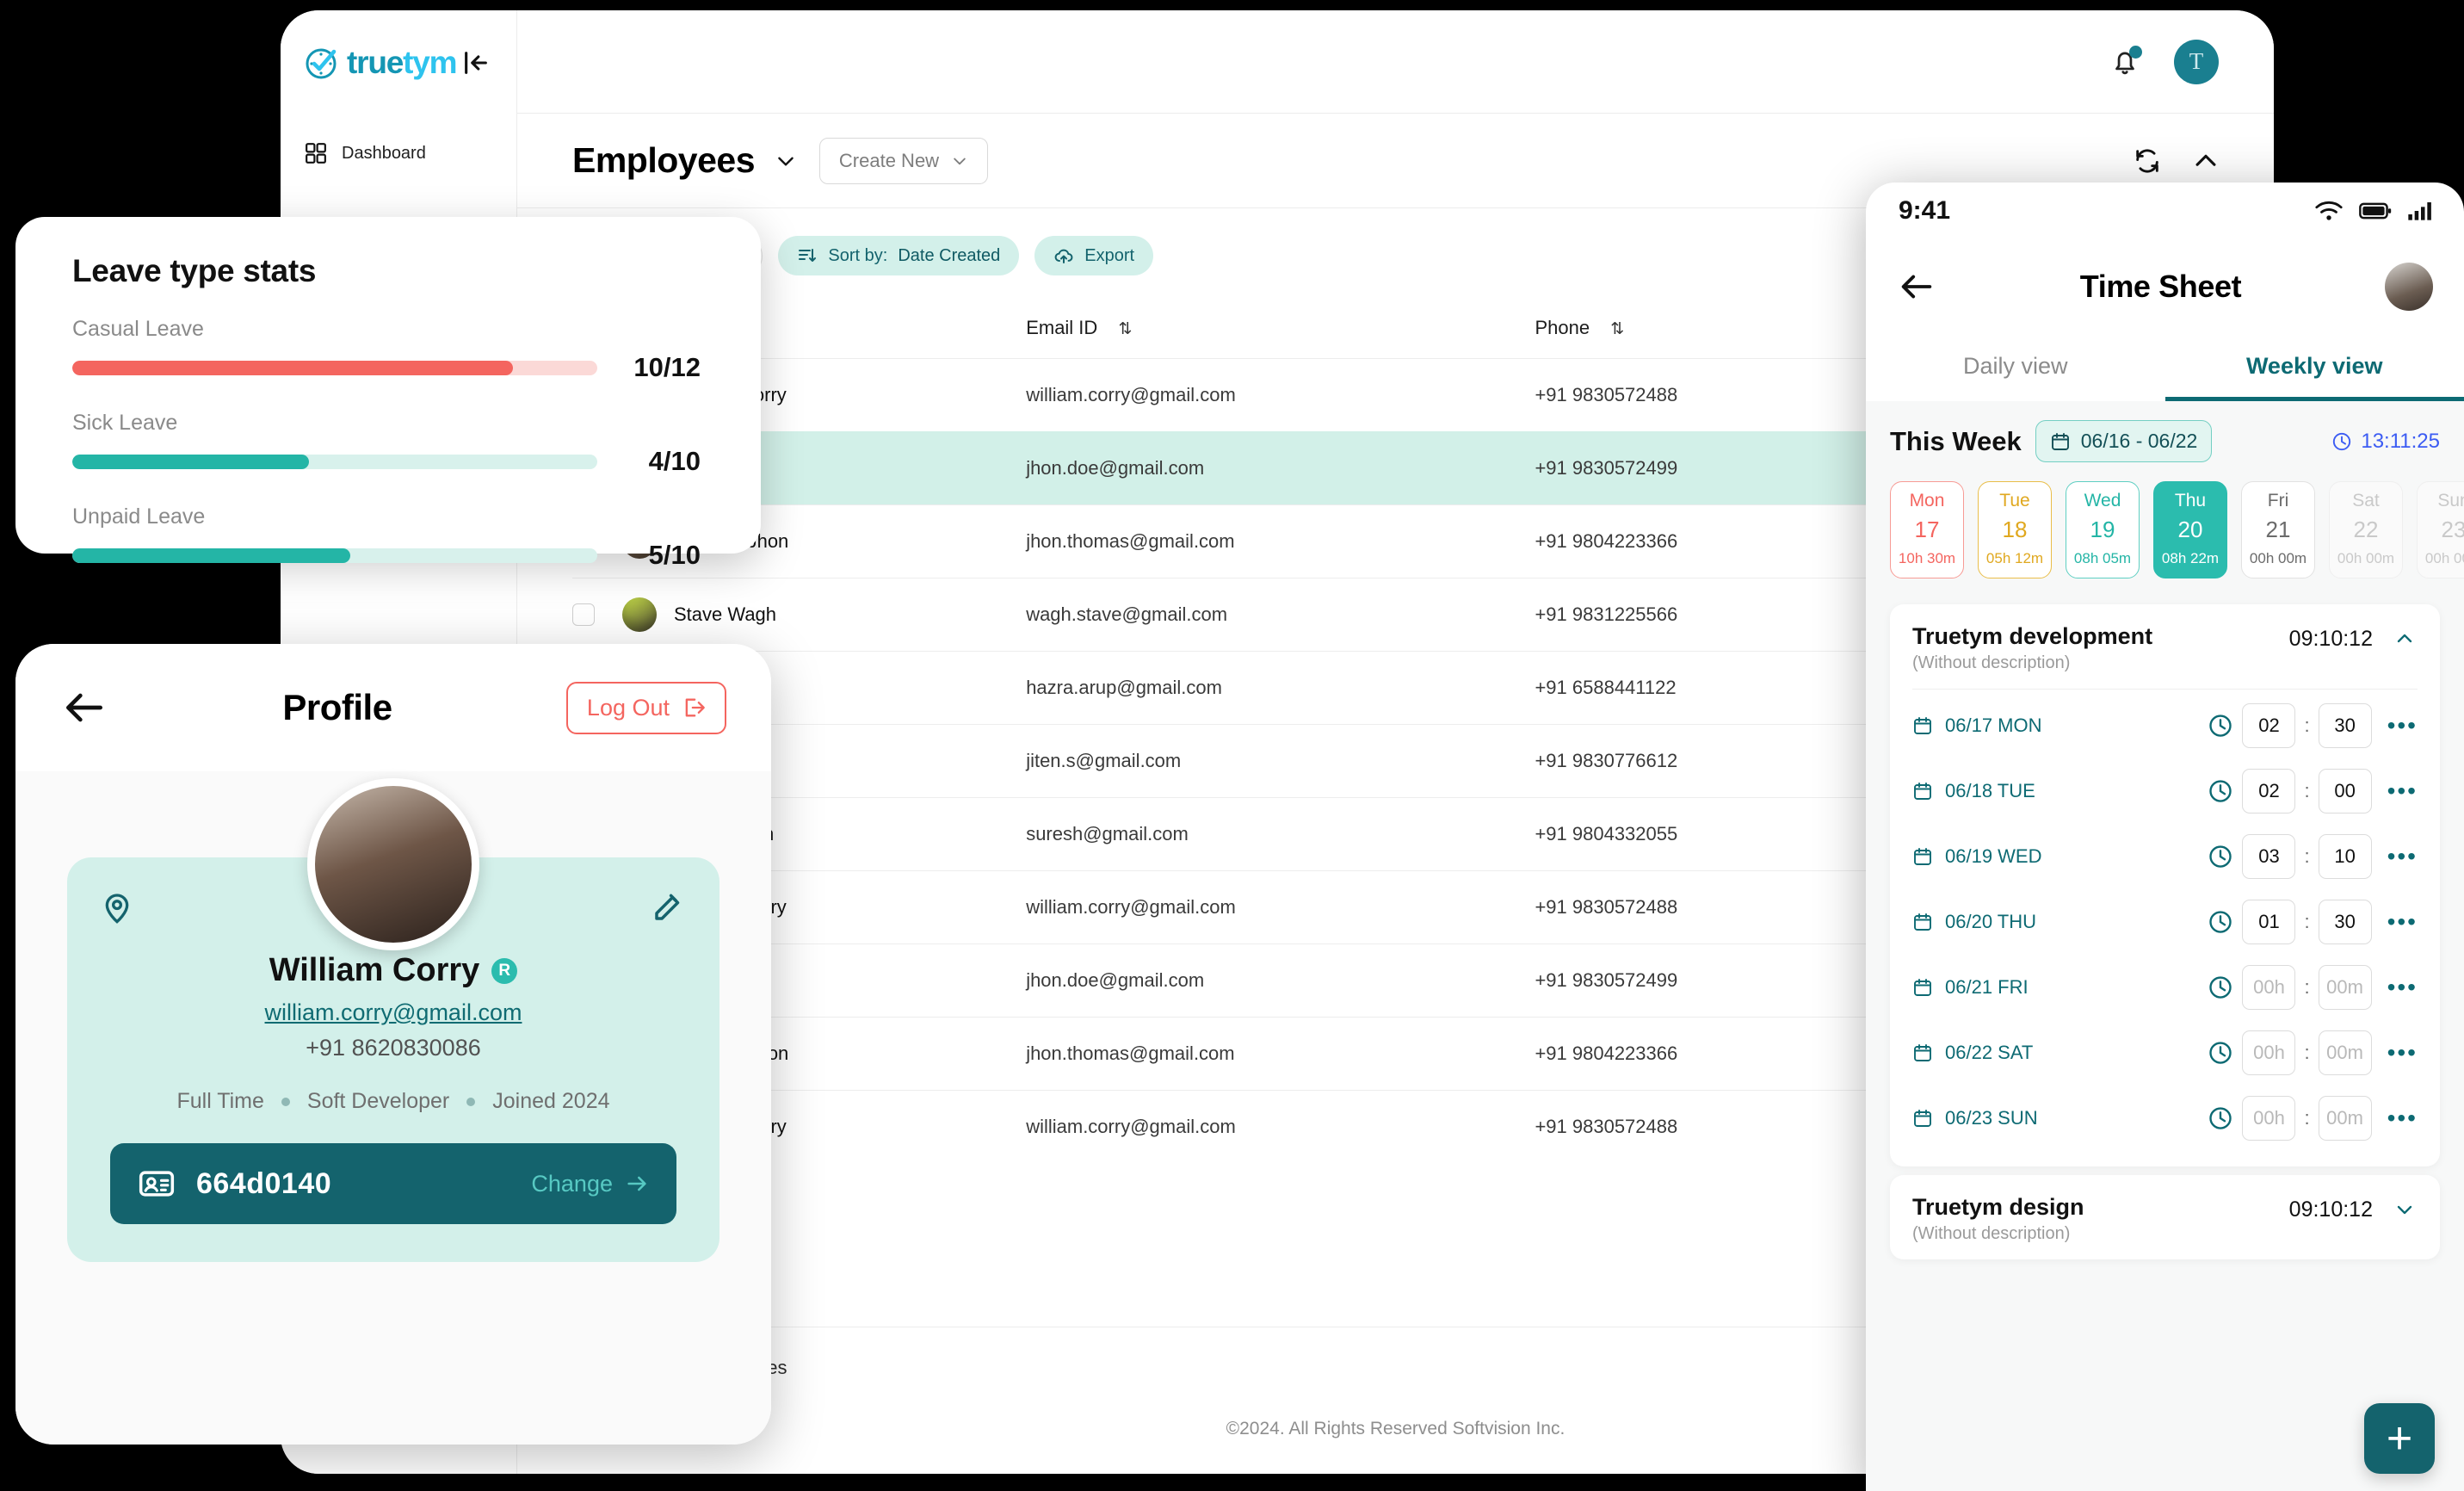 Image resolution: width=2464 pixels, height=1491 pixels. What do you see at coordinates (1927, 529) in the screenshot?
I see `day-chip: Mon 17 10h 30m` at bounding box center [1927, 529].